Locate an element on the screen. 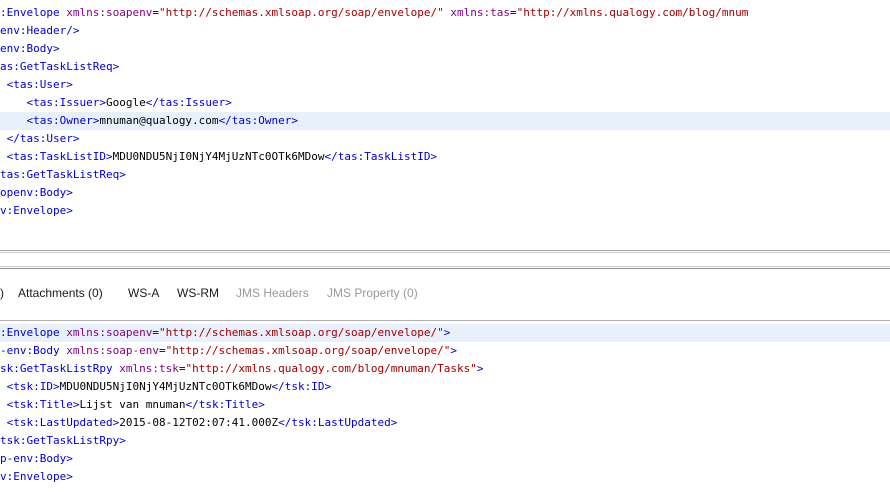 The image size is (890, 500). request-line-5: <tas:User> is located at coordinates (36, 85).